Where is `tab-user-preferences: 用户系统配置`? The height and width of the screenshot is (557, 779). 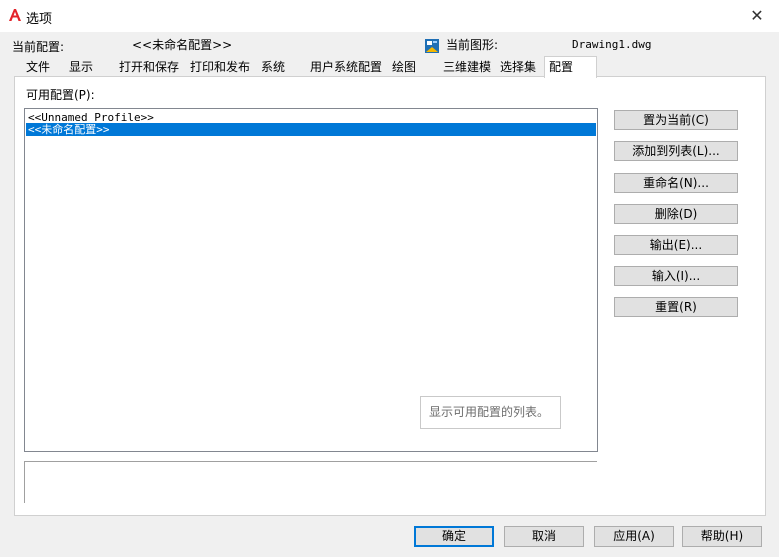 tab-user-preferences: 用户系统配置 is located at coordinates (346, 67).